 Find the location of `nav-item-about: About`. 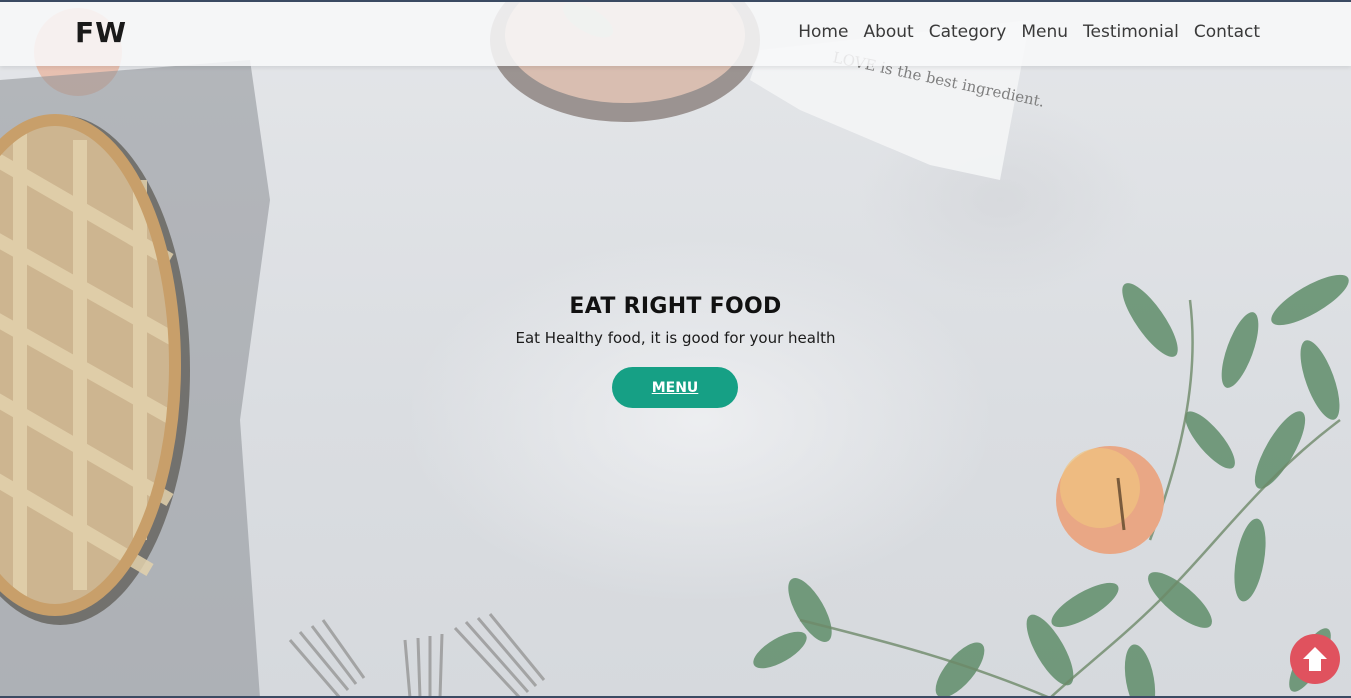

nav-item-about: About is located at coordinates (888, 32).